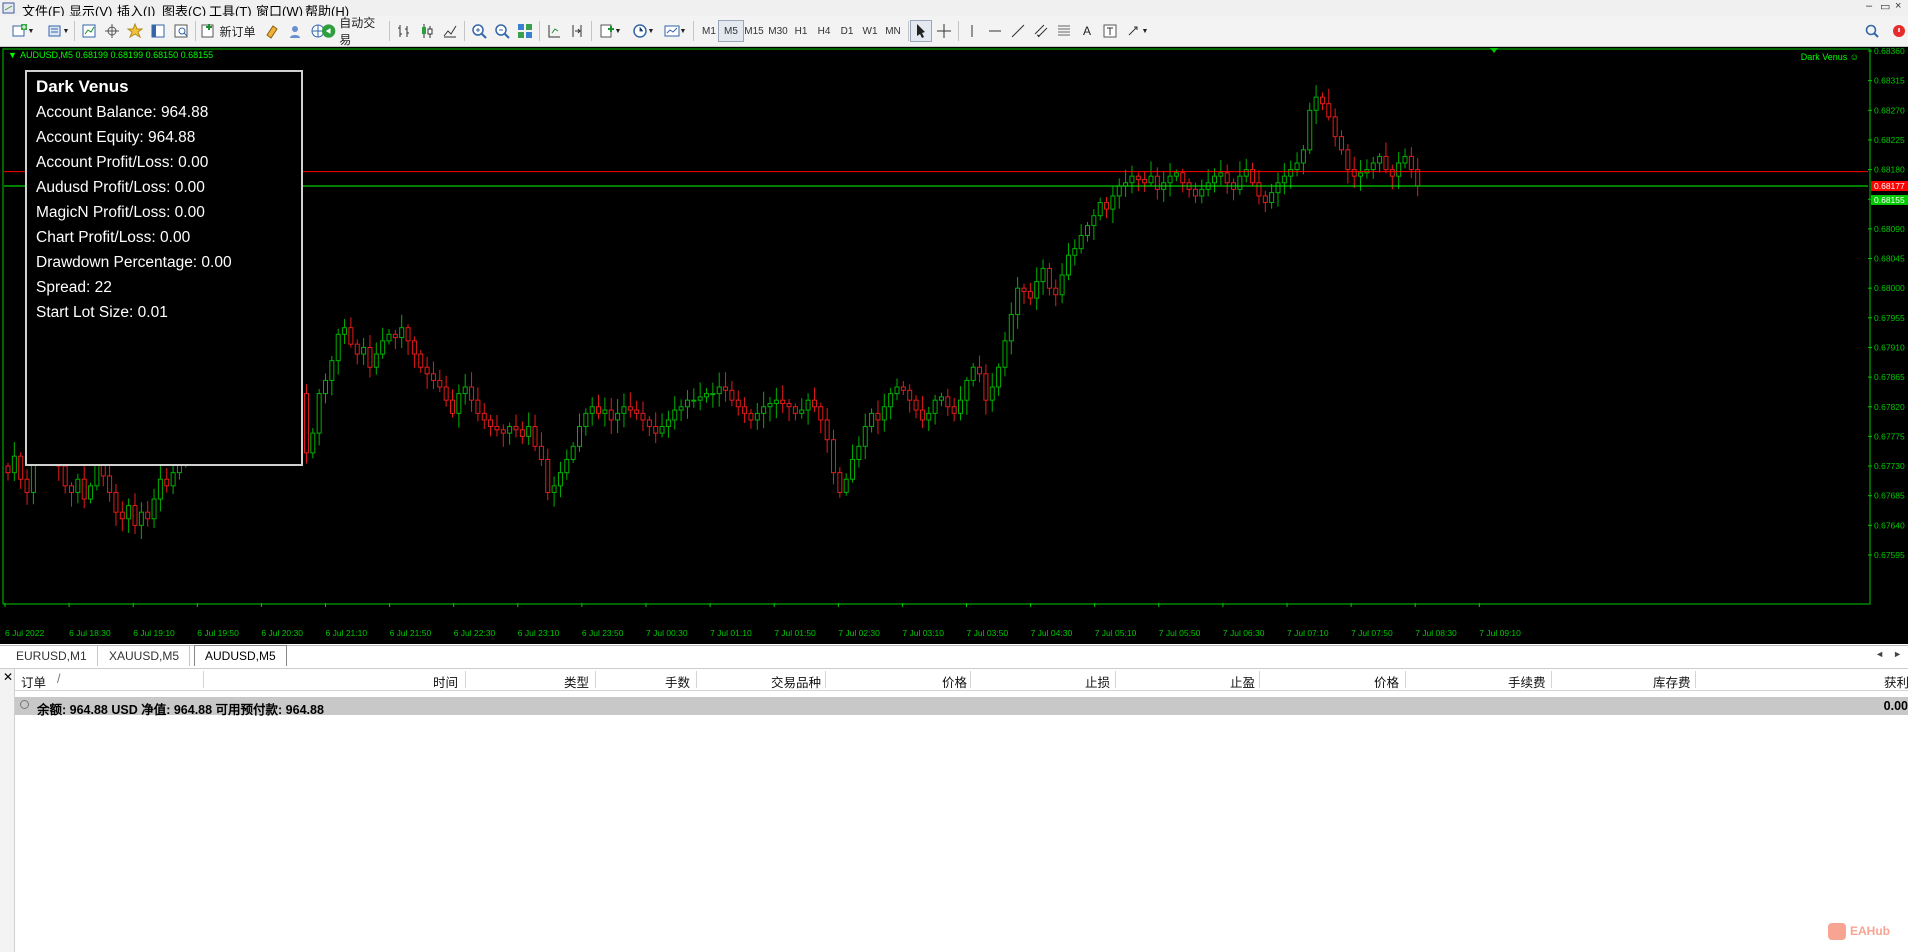 Image resolution: width=1908 pixels, height=952 pixels. I want to click on new-chart-icon: ▼, so click(23, 31).